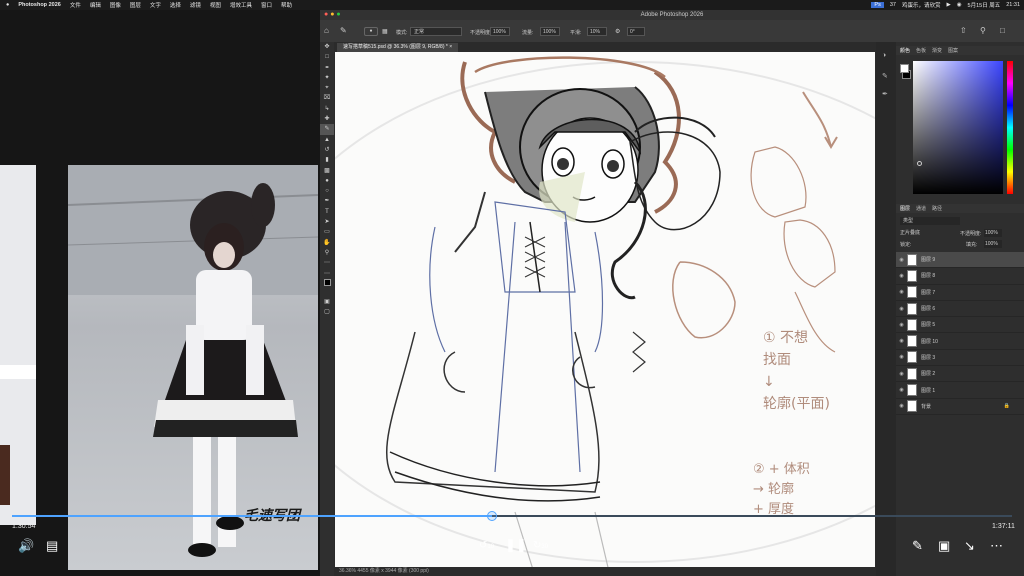  I want to click on gradient-tool-icon: ▩, so click(327, 171).